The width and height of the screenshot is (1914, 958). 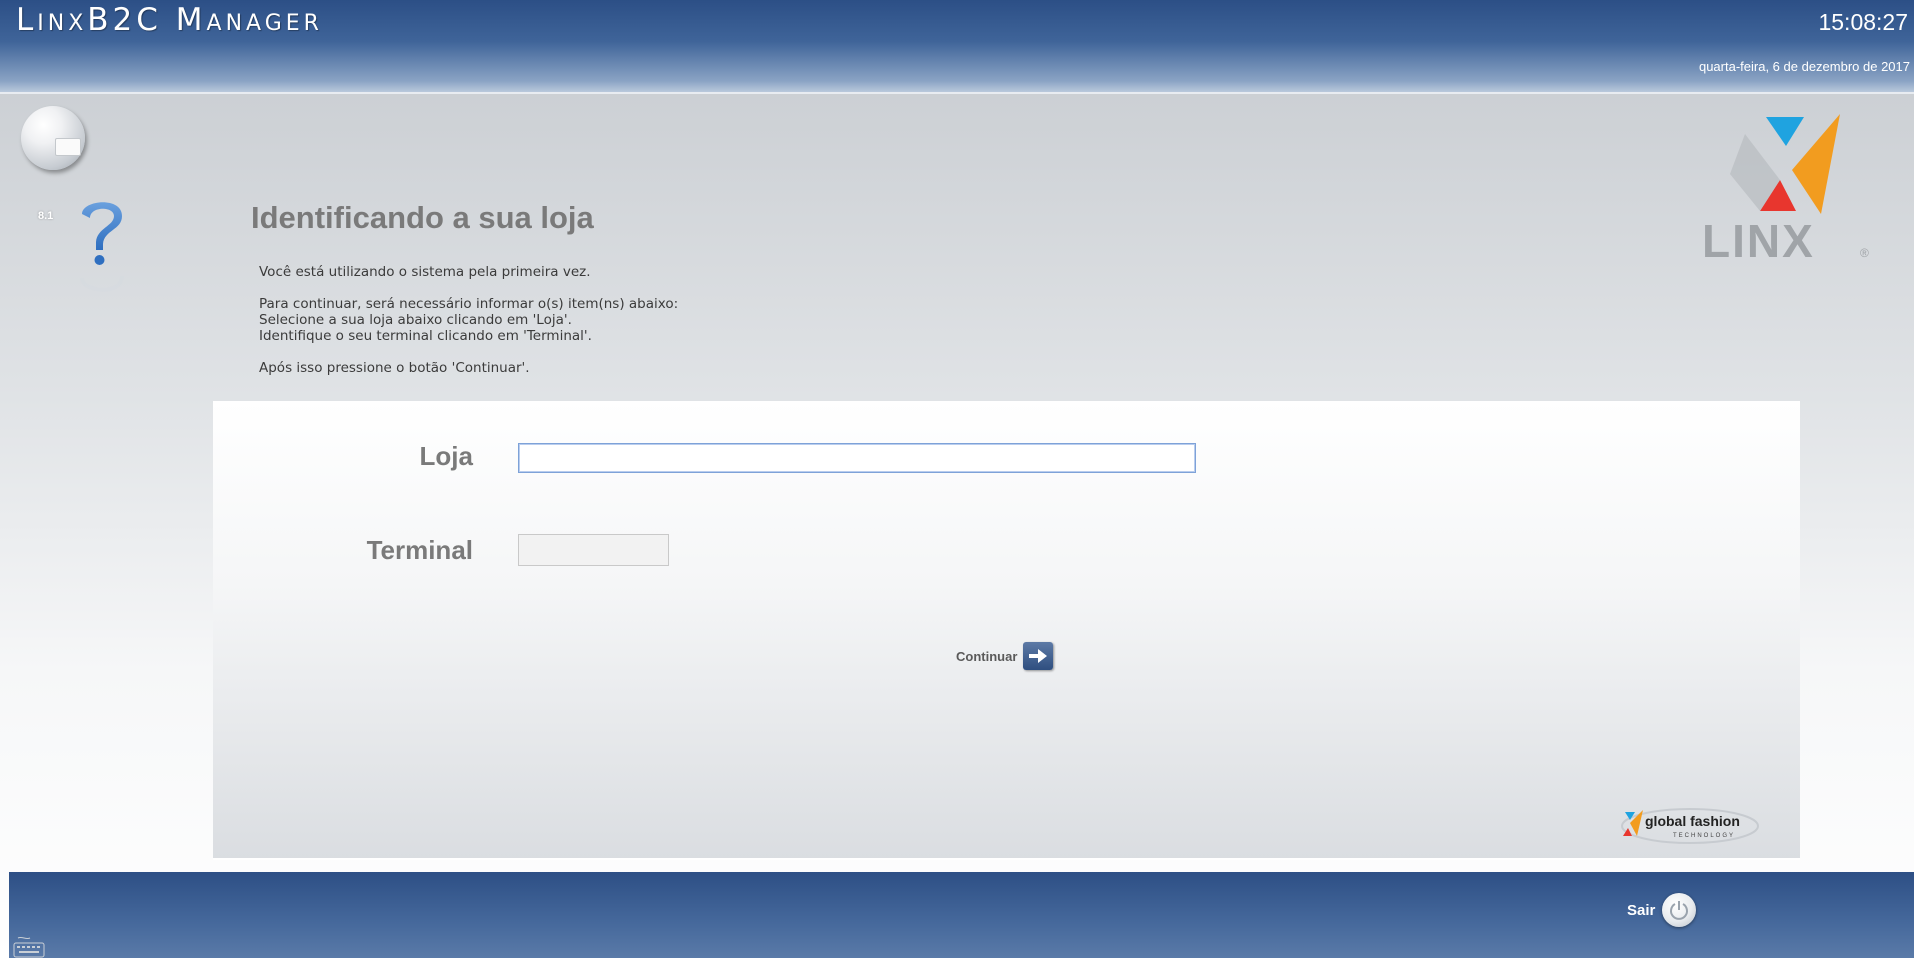 I want to click on app-title: LinxB2C Manager, so click(x=169, y=20).